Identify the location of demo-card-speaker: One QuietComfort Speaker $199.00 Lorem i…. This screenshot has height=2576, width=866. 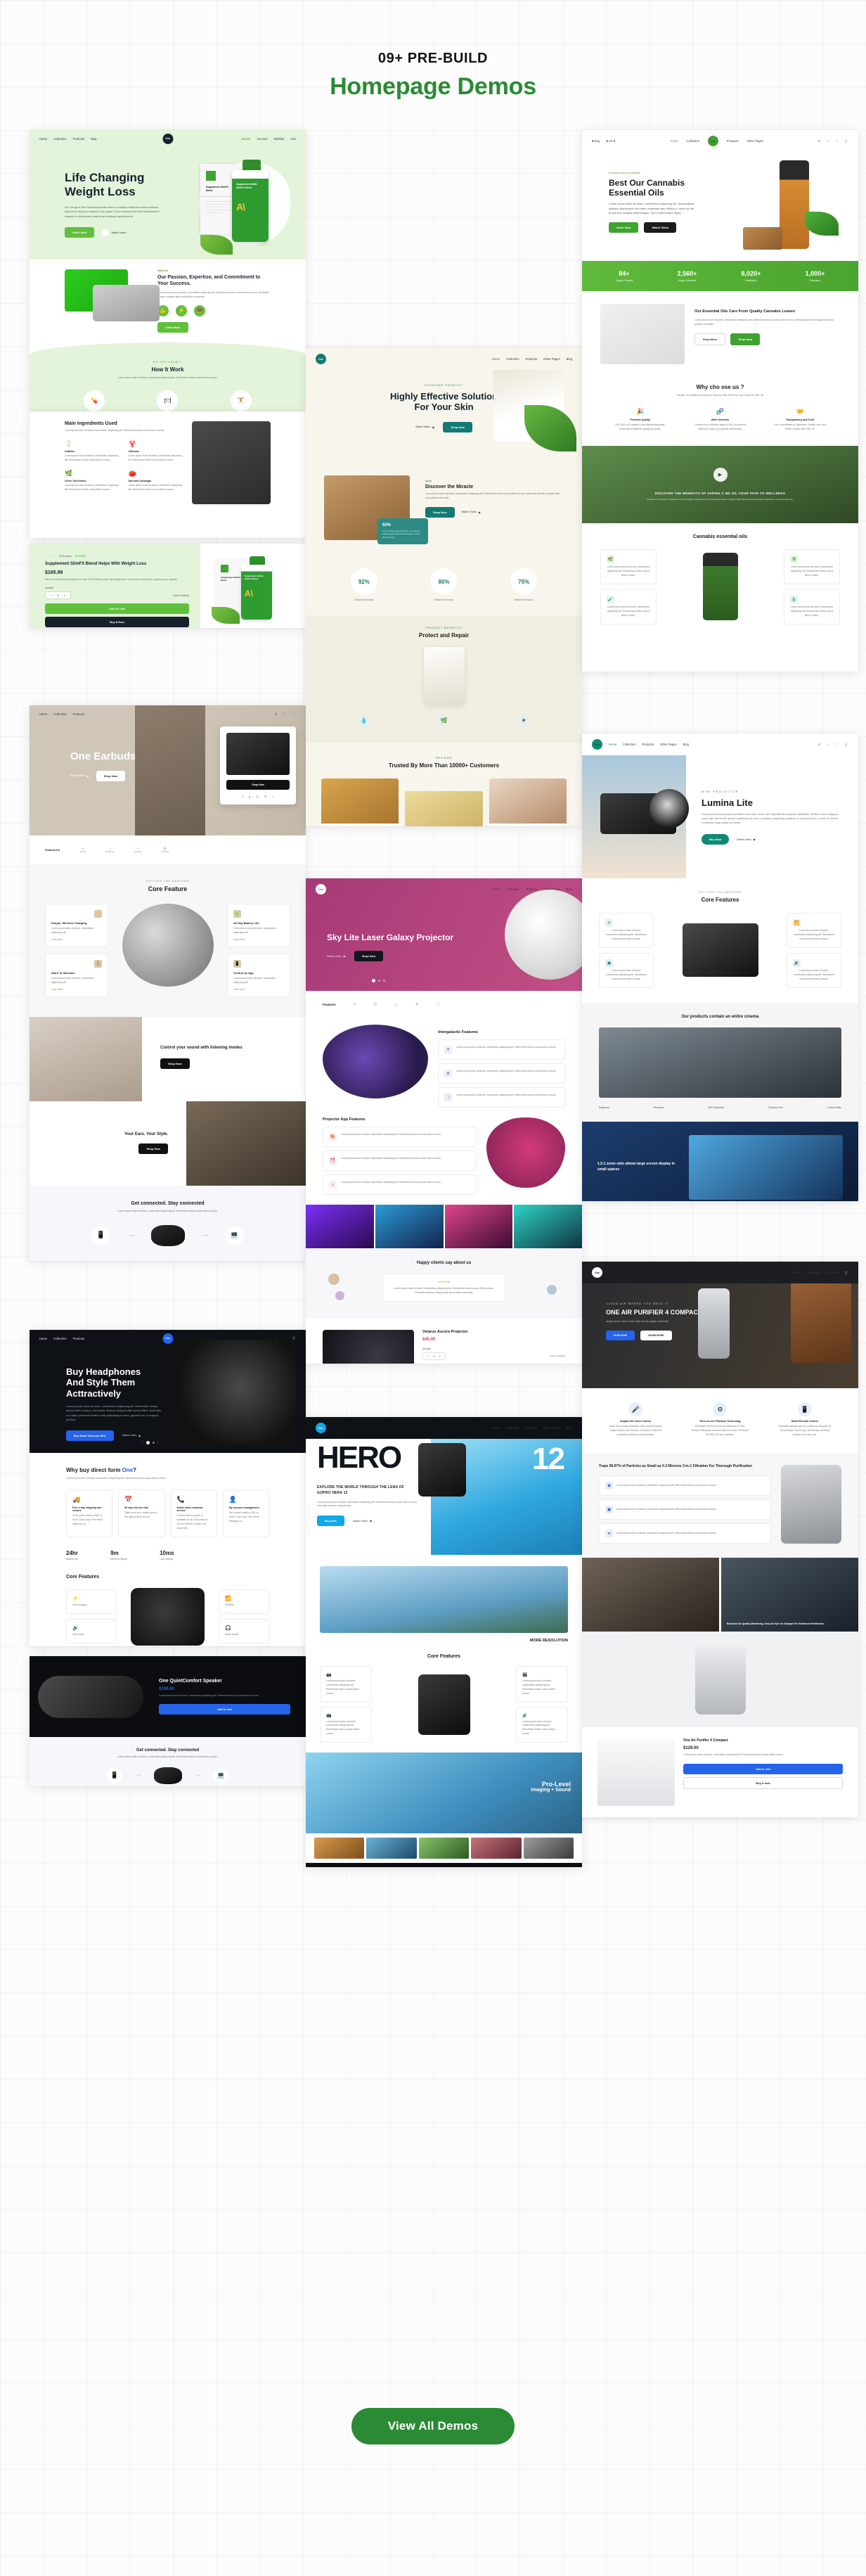
(168, 1721).